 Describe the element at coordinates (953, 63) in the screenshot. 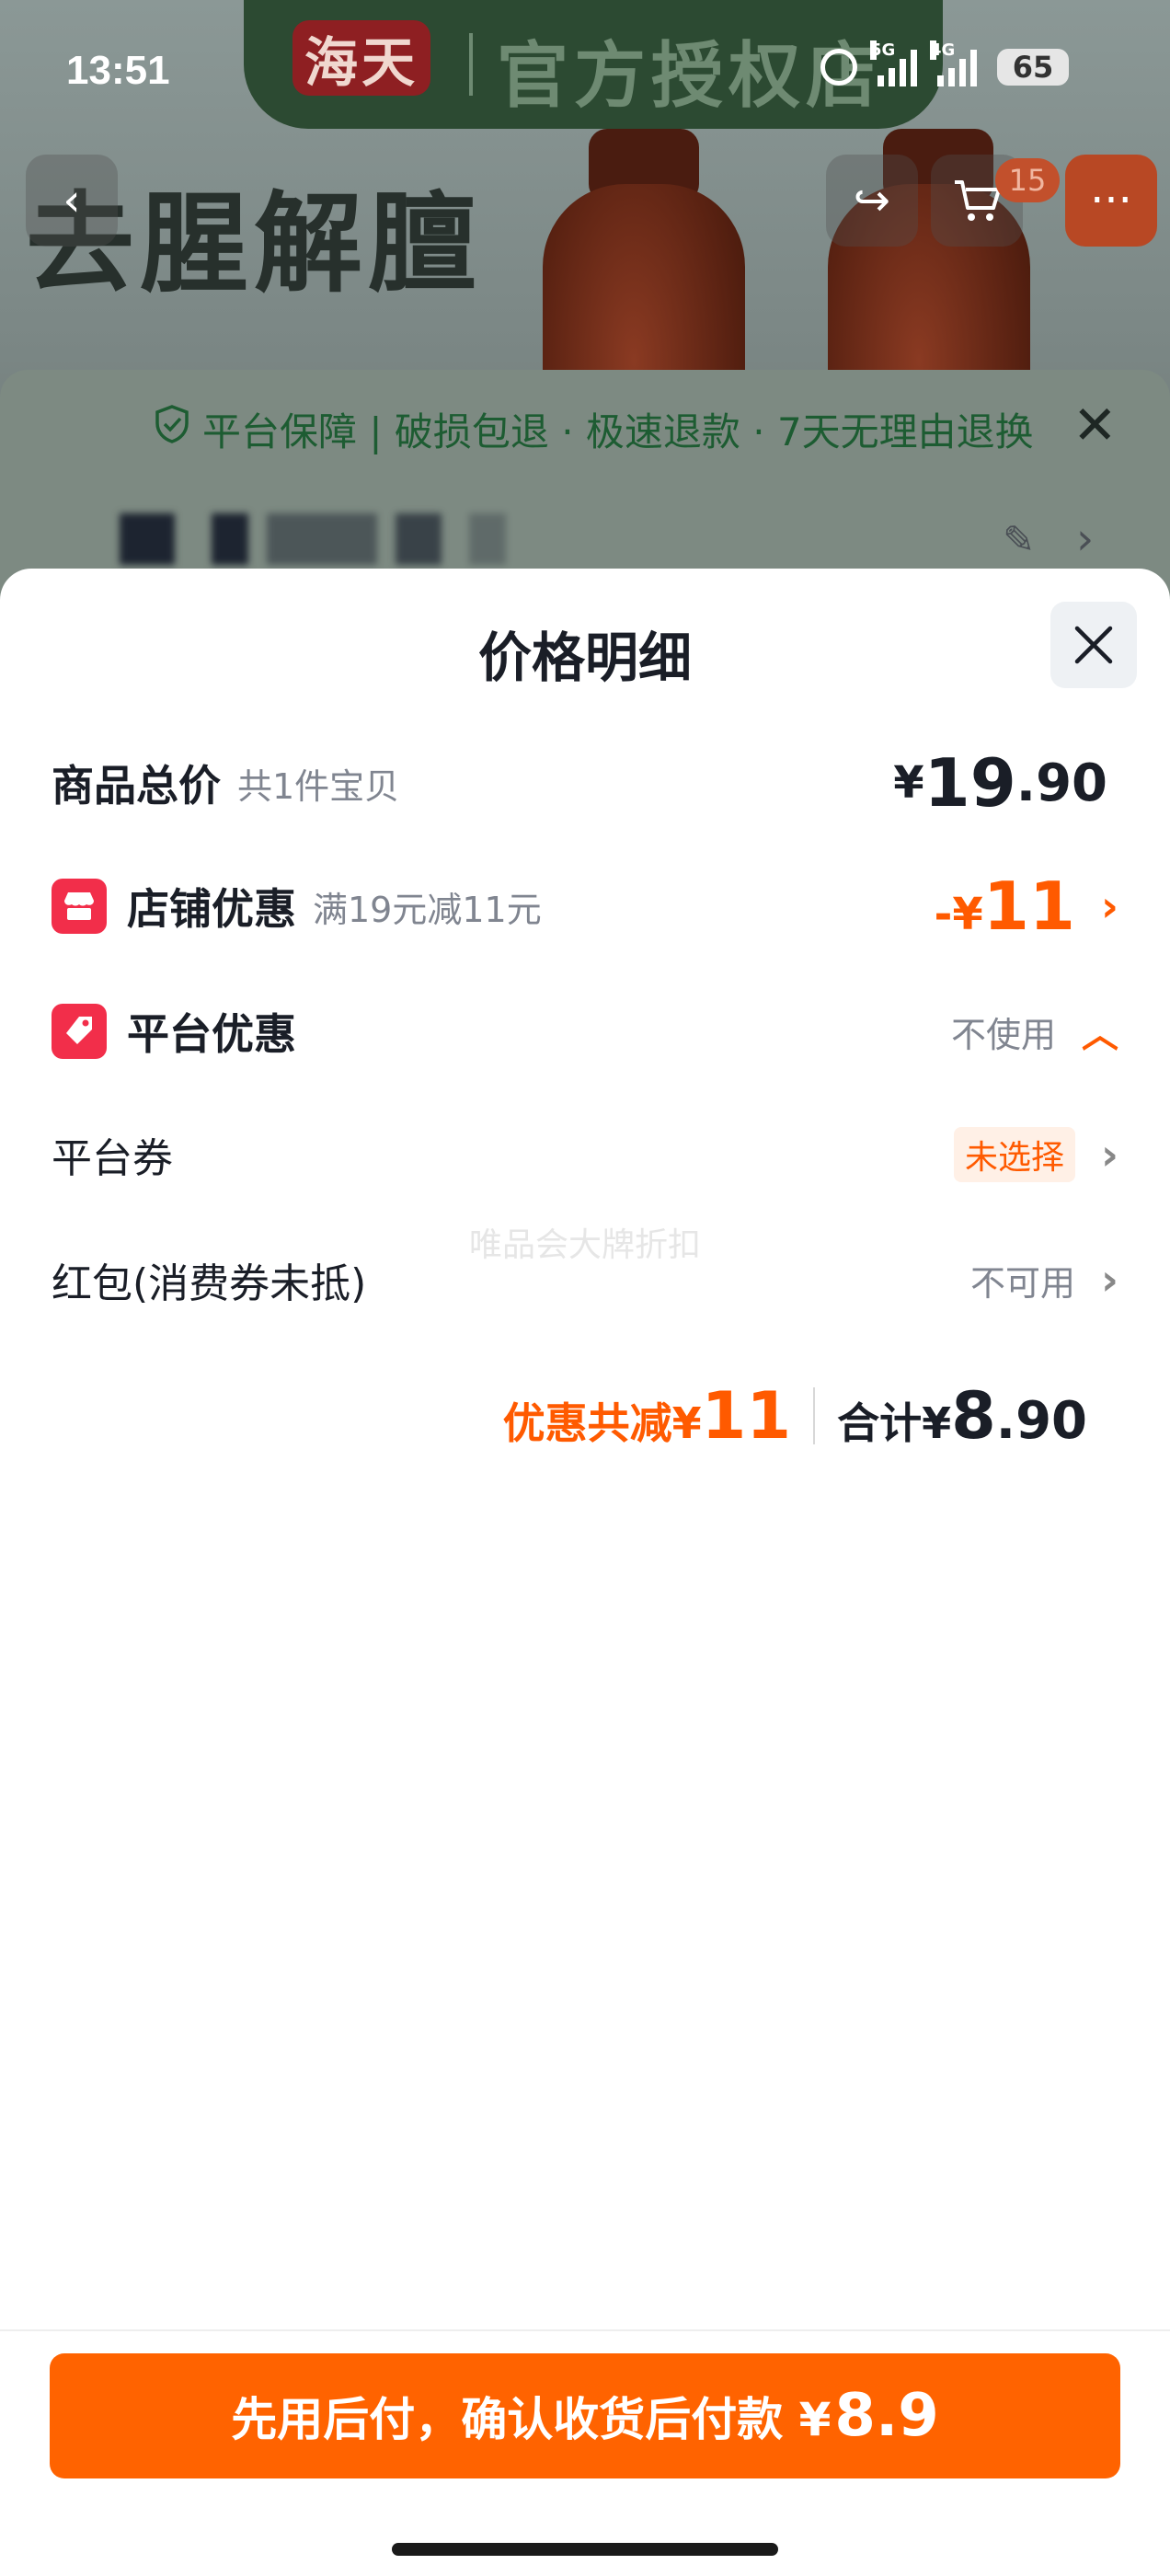

I see `signal-4g-icon: 4G` at that location.